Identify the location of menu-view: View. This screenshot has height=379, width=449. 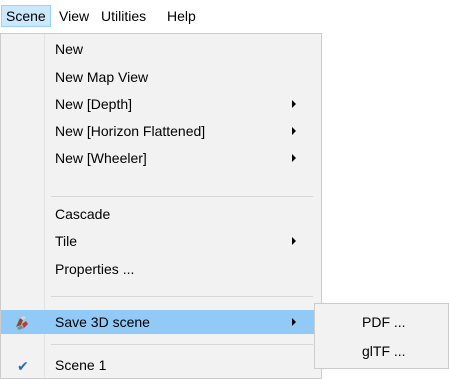
(74, 16).